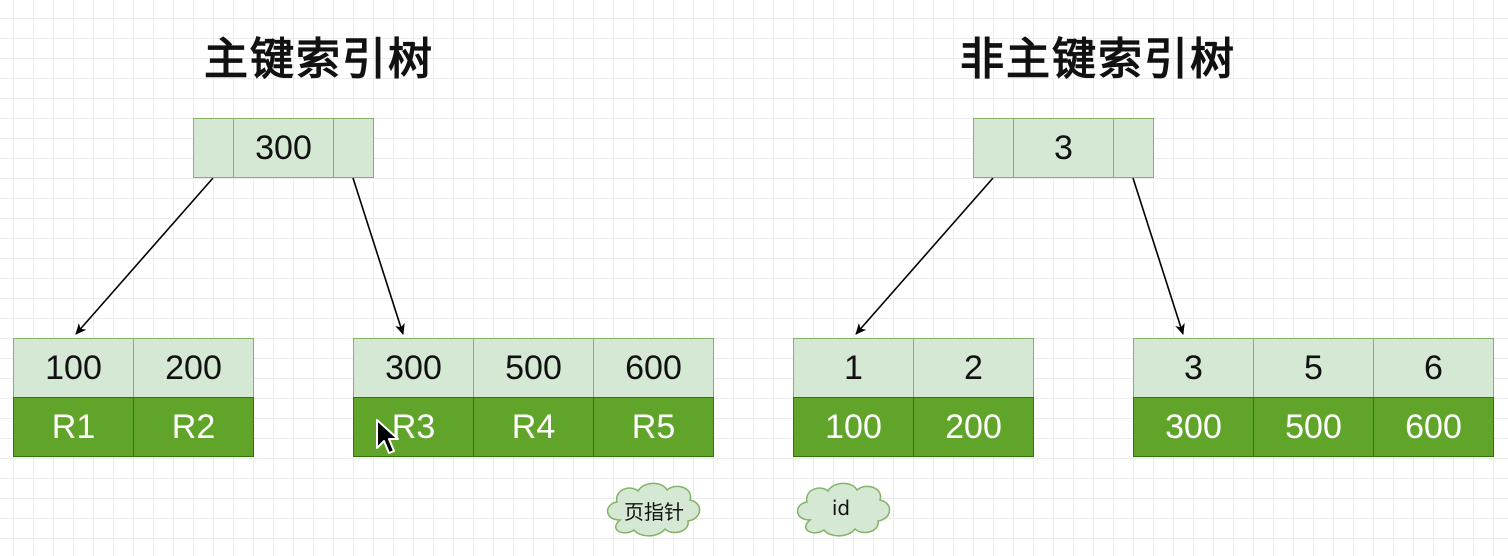  What do you see at coordinates (1193, 427) in the screenshot?
I see `leaf-primary-key: 300` at bounding box center [1193, 427].